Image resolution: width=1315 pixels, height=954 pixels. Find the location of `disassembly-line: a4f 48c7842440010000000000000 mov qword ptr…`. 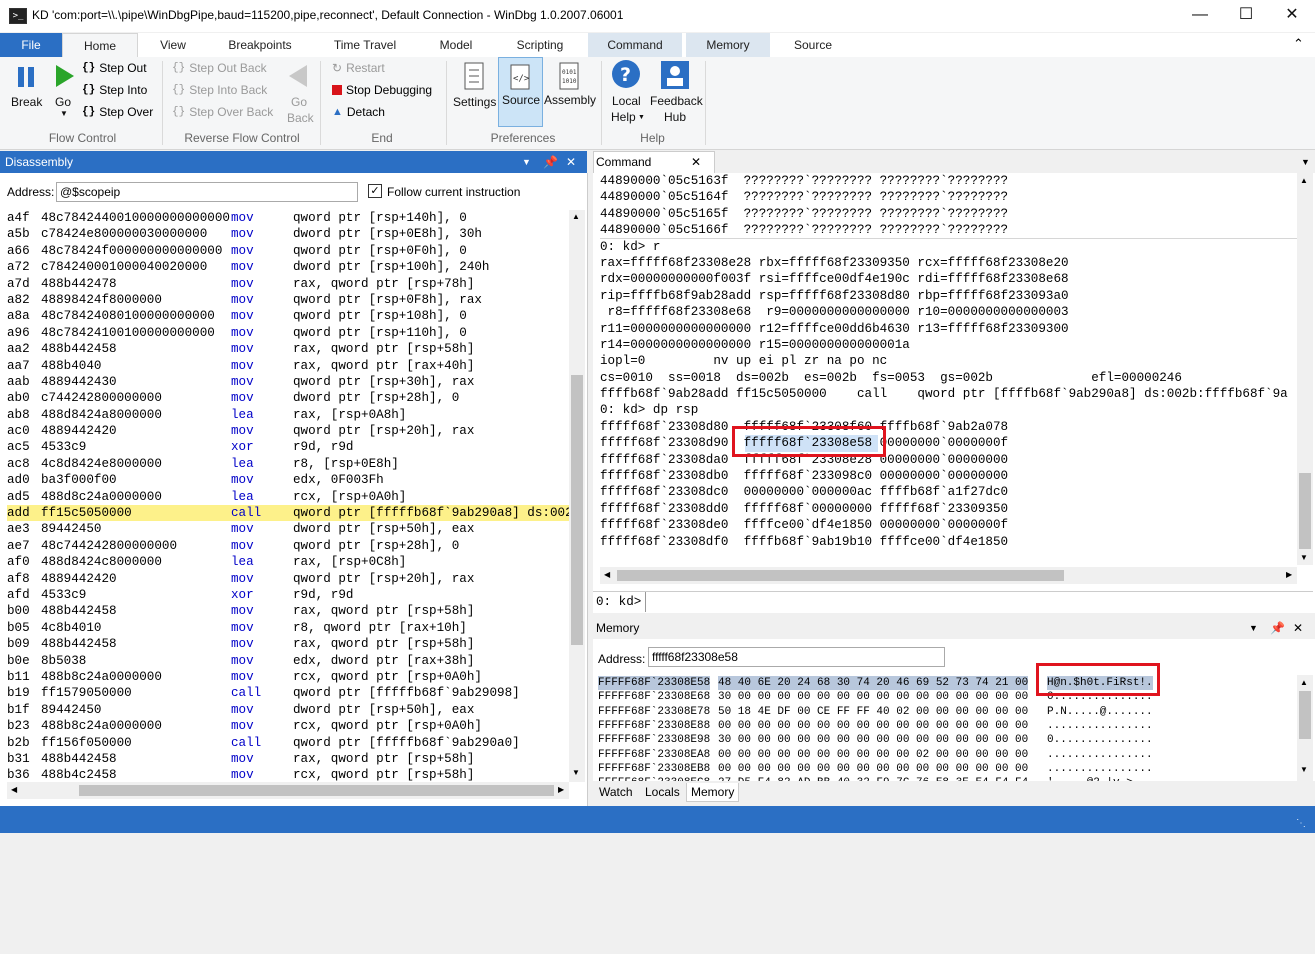

disassembly-line: a4f 48c7842440010000000000000 mov qword ptr… is located at coordinates (288, 218).